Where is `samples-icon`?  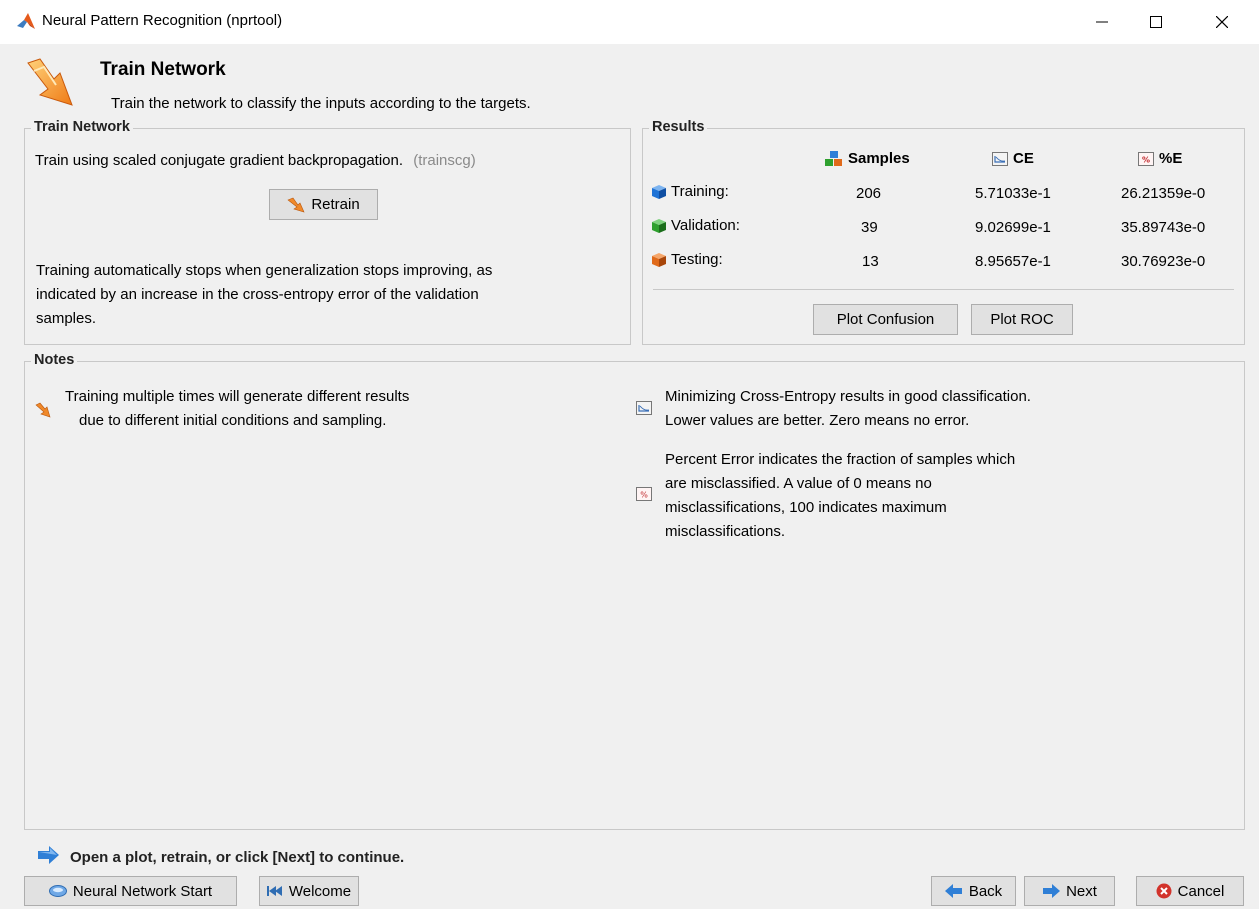 samples-icon is located at coordinates (833, 158).